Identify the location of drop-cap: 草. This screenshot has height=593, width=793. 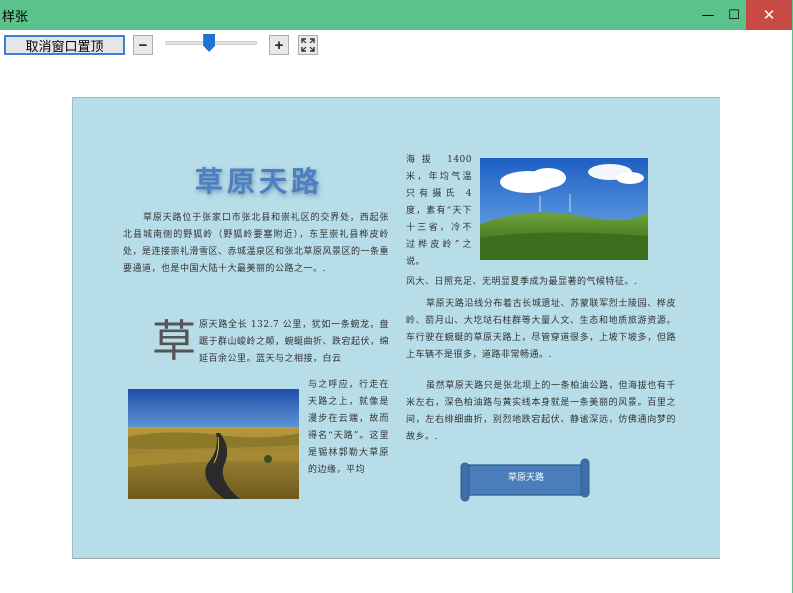
(174, 341).